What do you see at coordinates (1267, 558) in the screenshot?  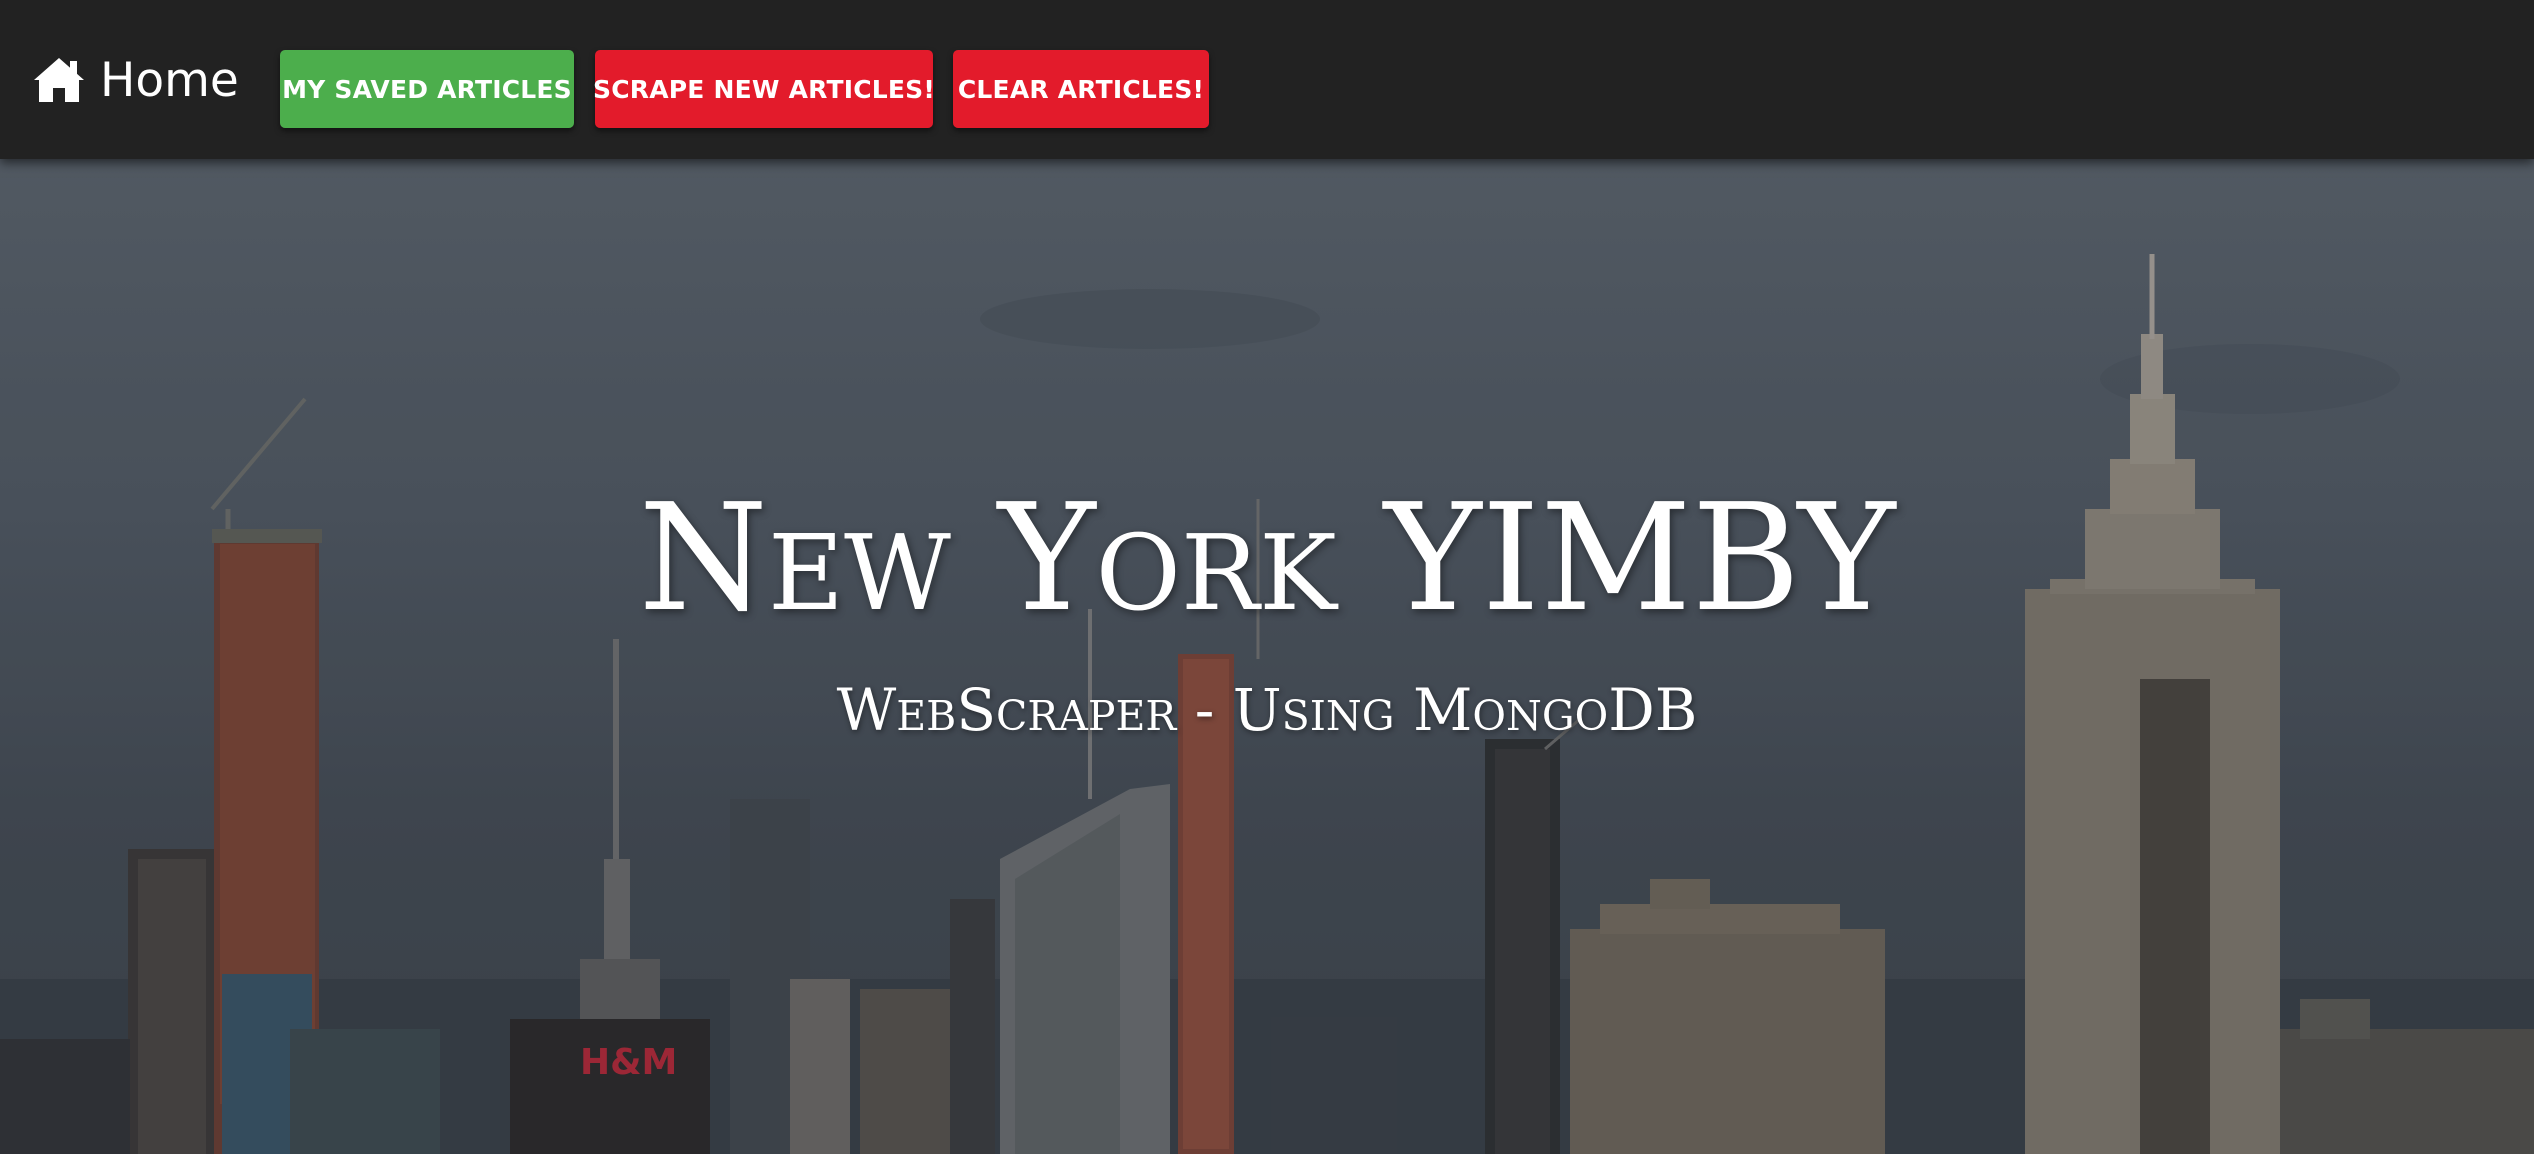 I see `hero-title: New York YIMBY` at bounding box center [1267, 558].